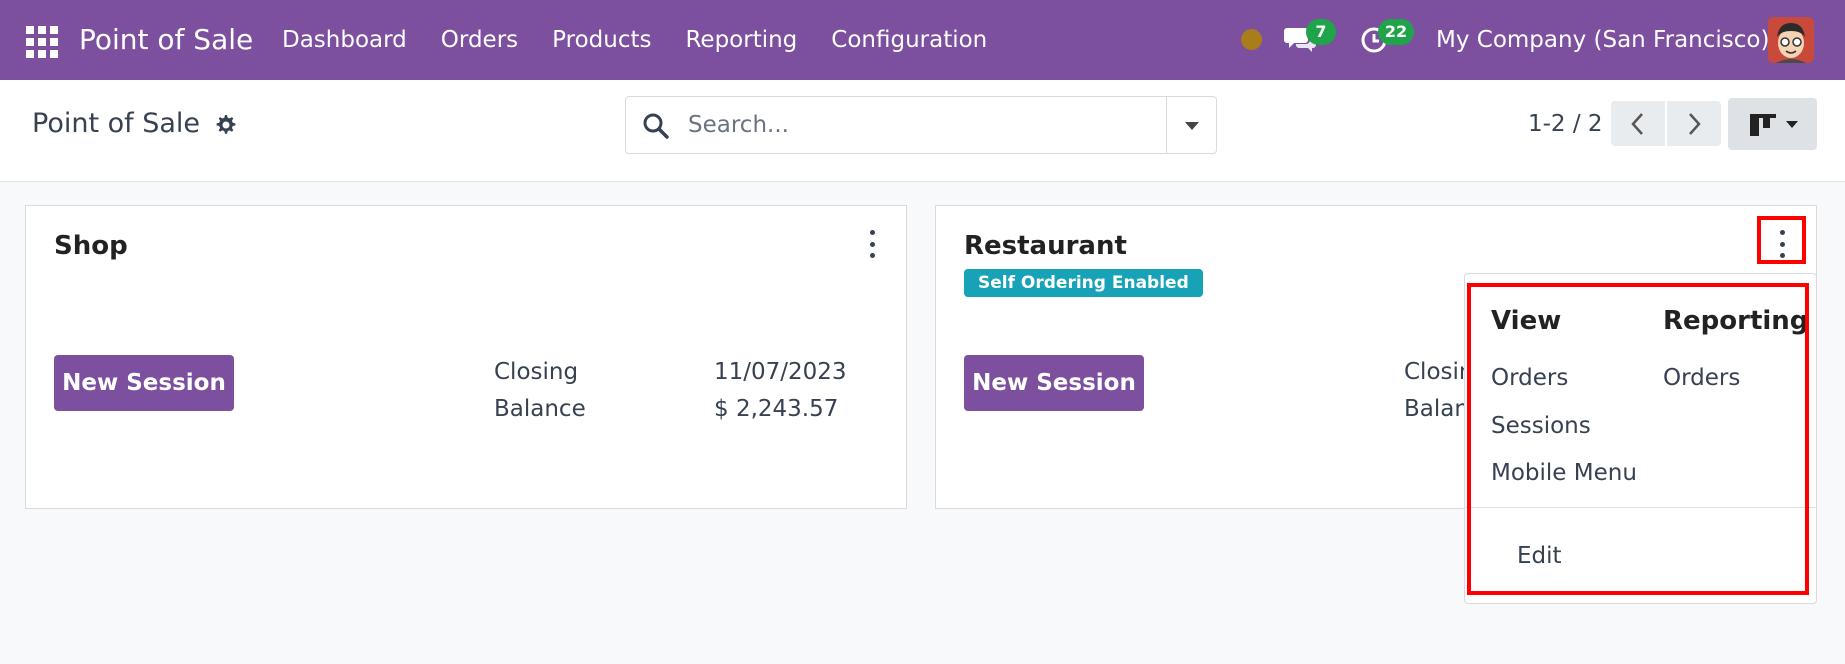  Describe the element at coordinates (601, 40) in the screenshot. I see `menu-item-products: Products` at that location.